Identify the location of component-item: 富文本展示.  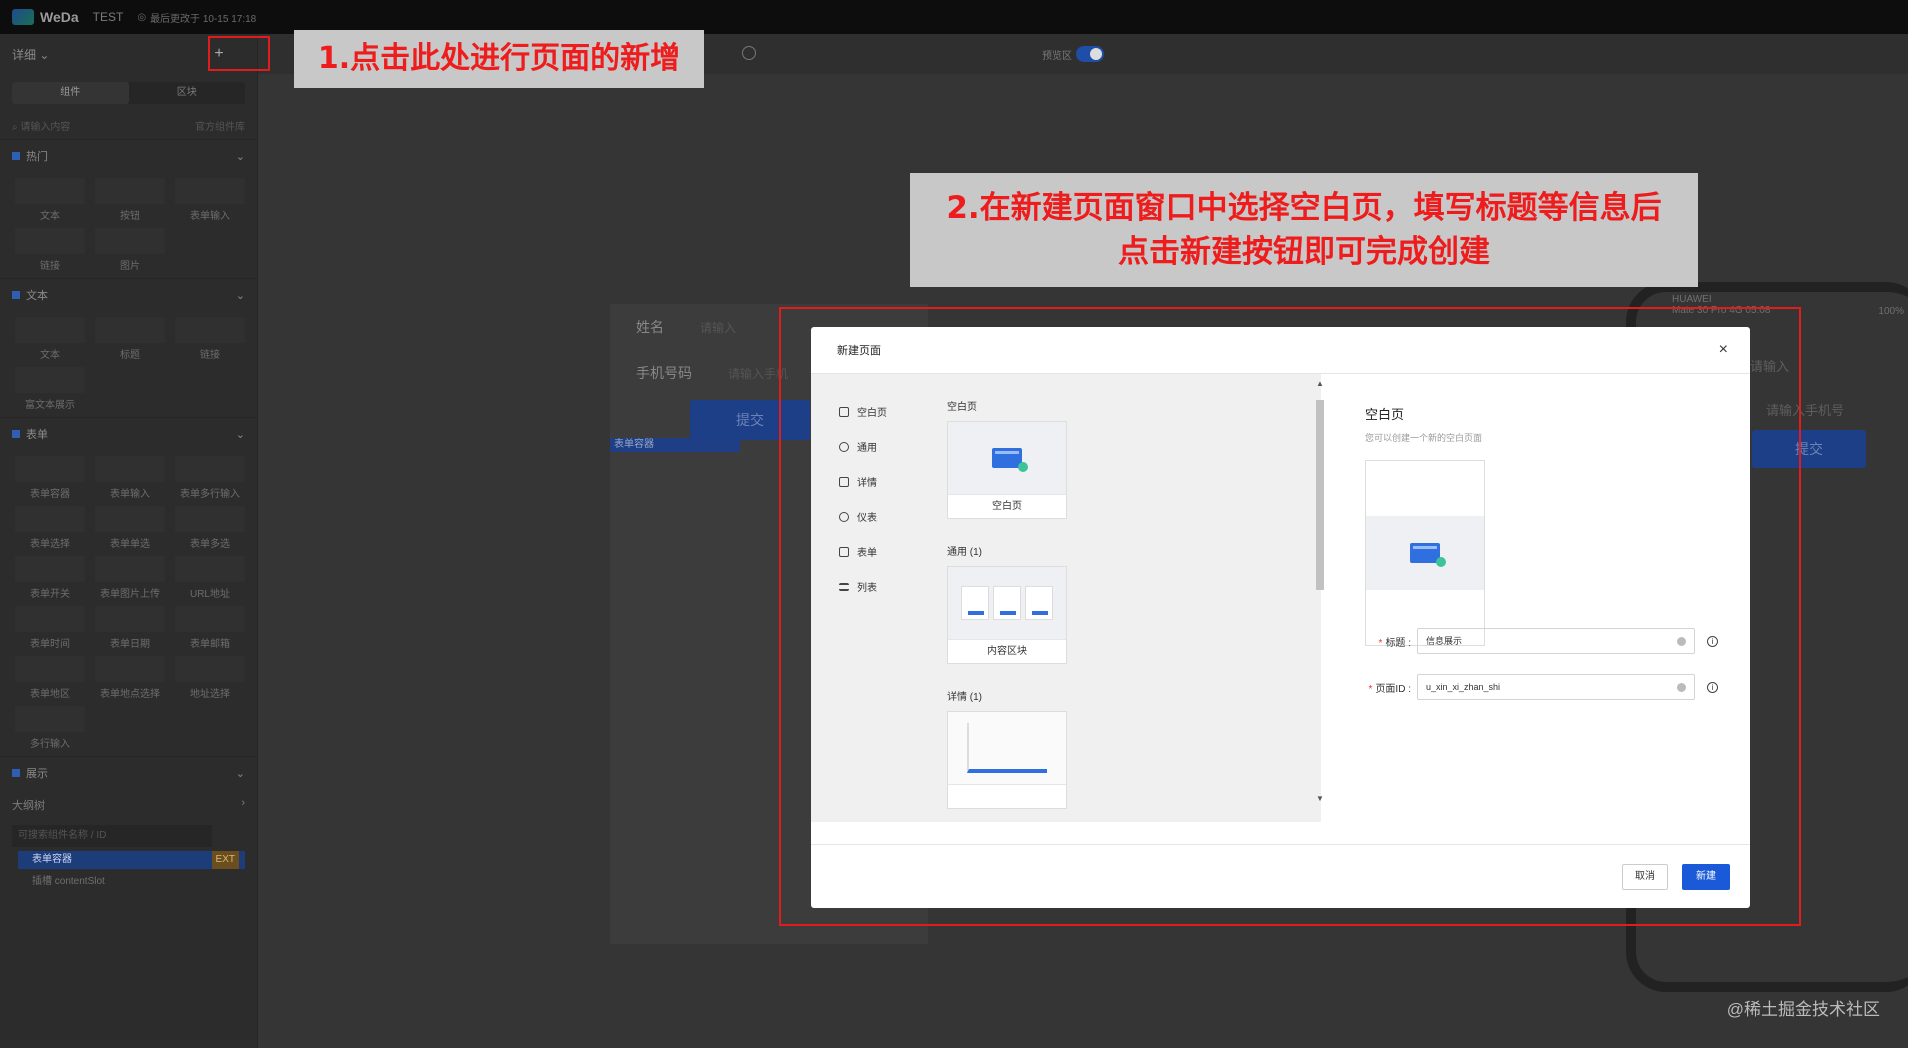
(50, 389).